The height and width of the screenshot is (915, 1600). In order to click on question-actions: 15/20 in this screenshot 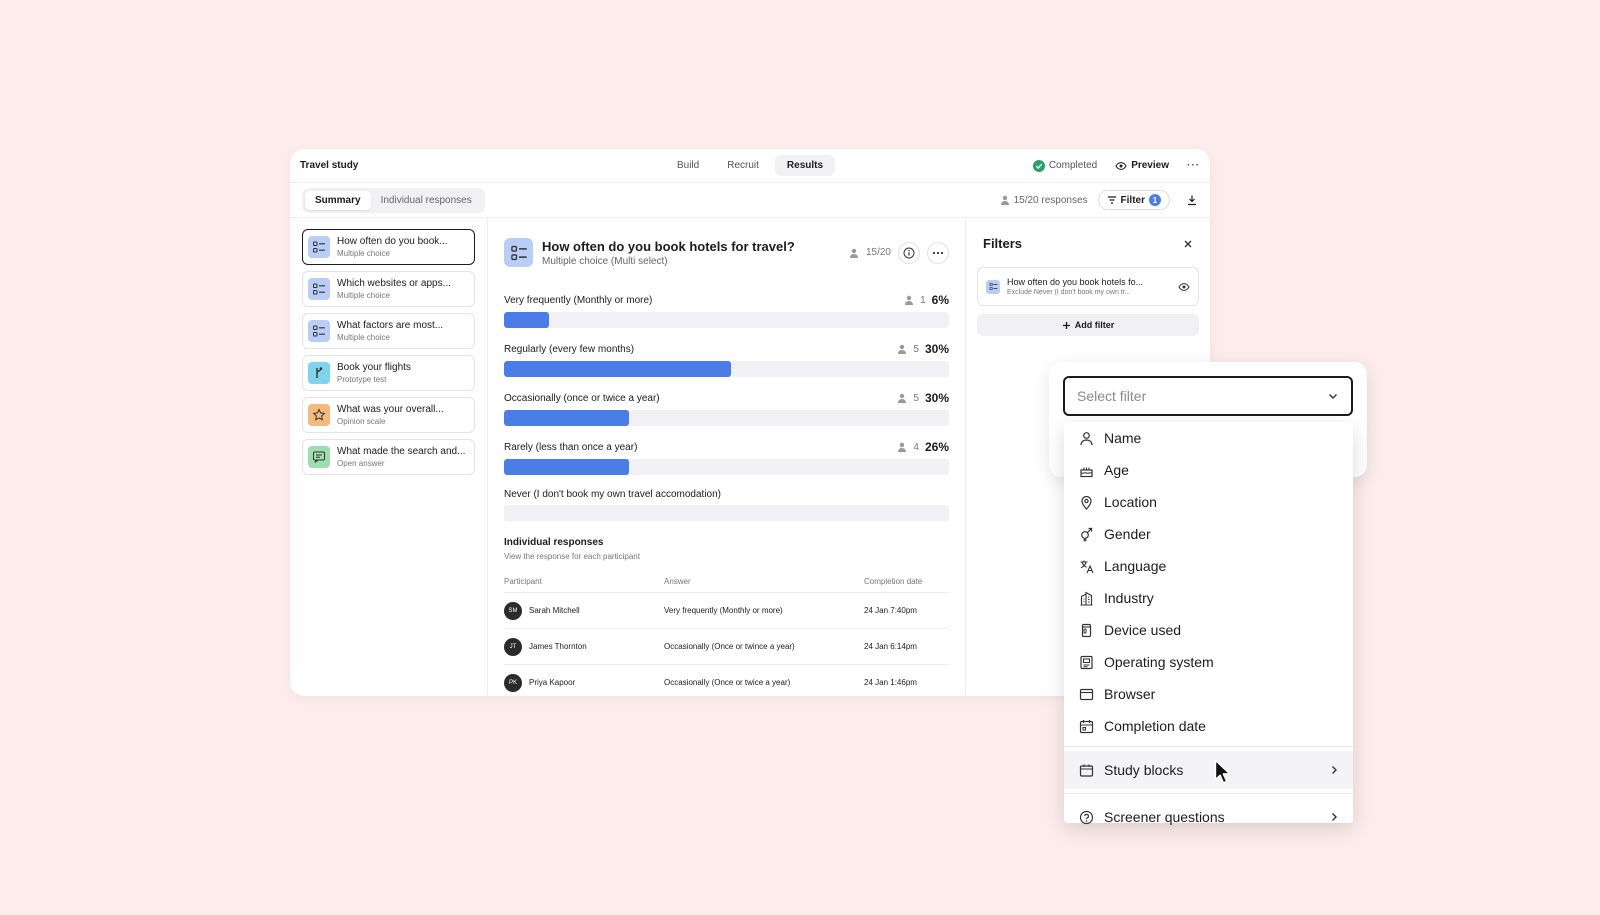, I will do `click(899, 252)`.